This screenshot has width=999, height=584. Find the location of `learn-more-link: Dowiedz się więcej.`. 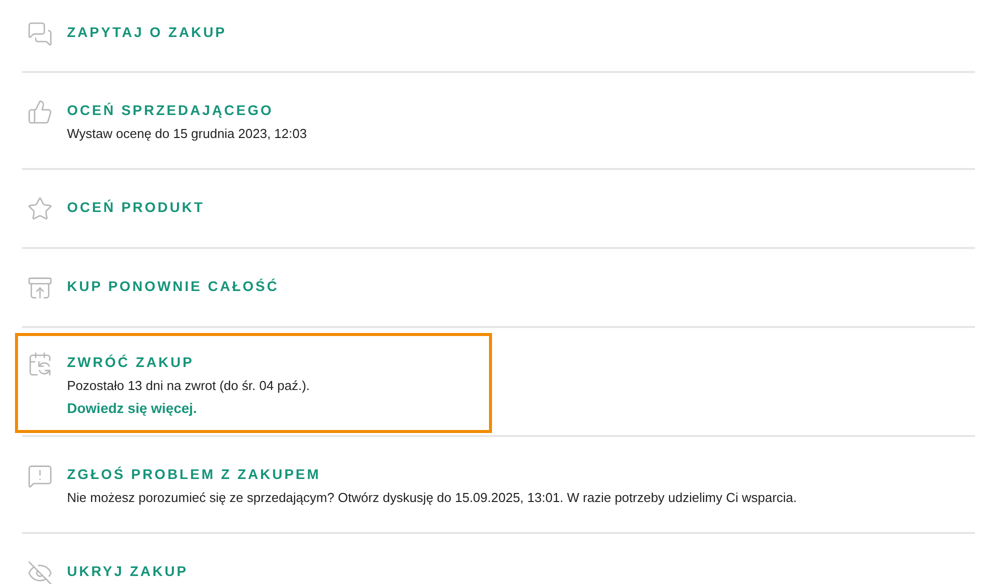

learn-more-link: Dowiedz się więcej. is located at coordinates (132, 408).